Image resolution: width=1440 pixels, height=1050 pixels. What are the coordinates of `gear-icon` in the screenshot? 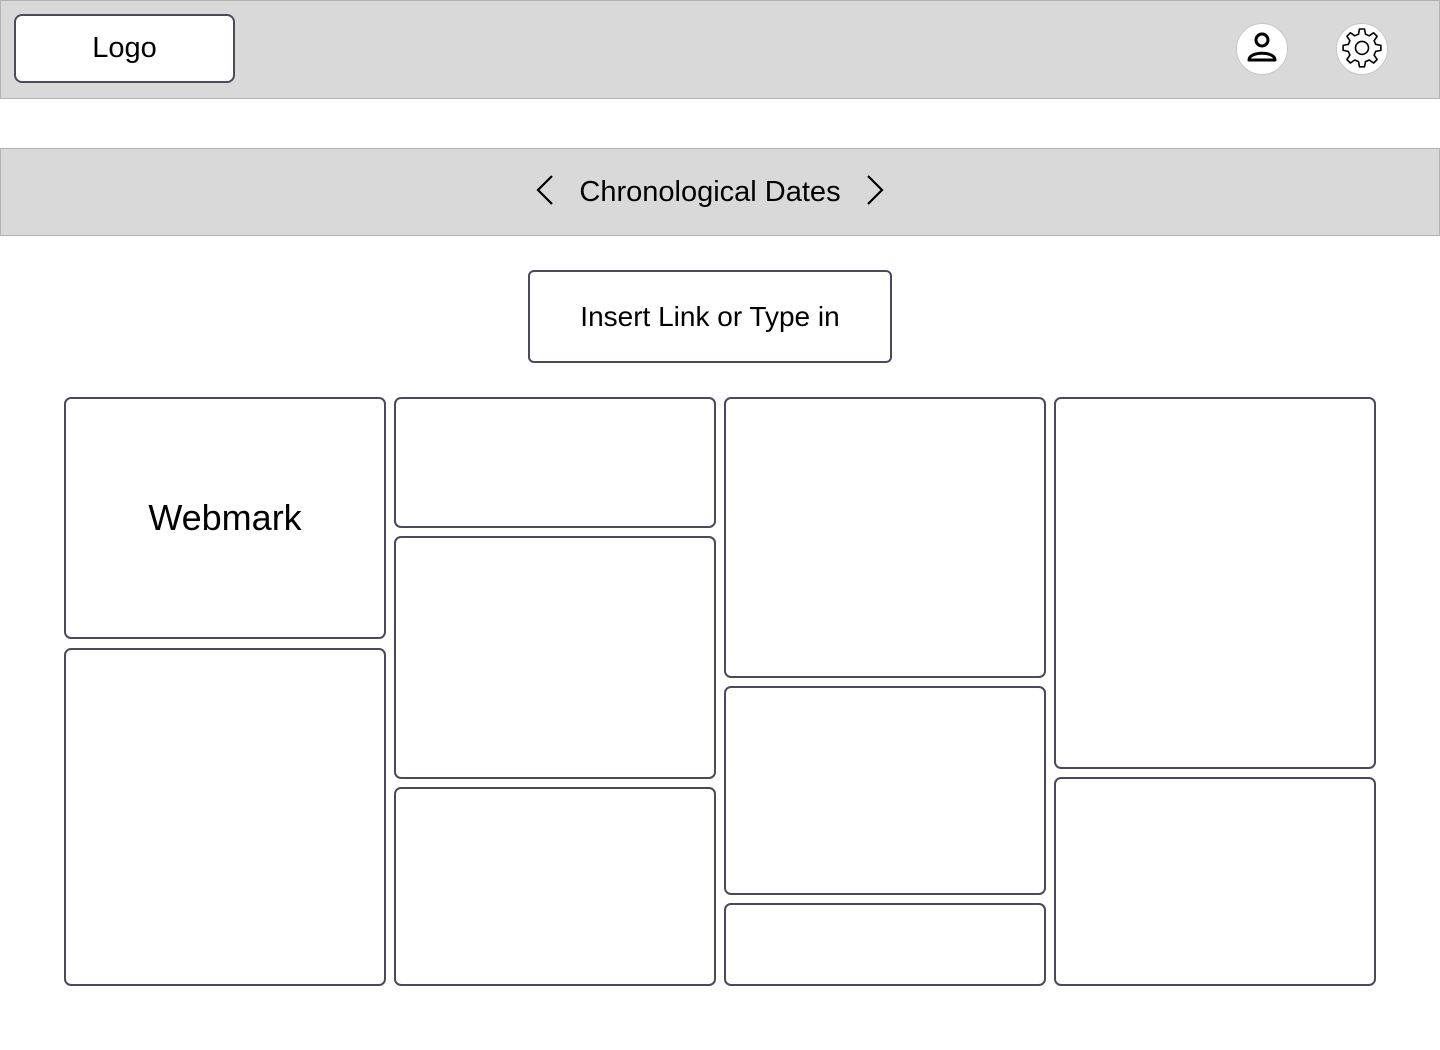 It's located at (1362, 49).